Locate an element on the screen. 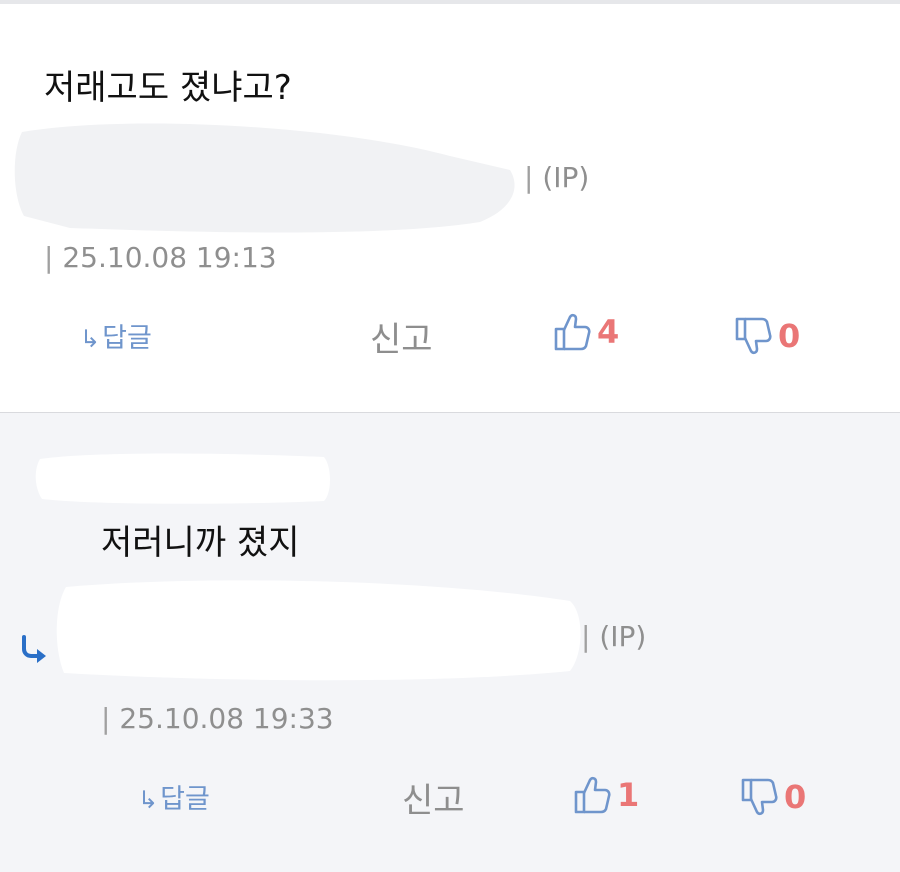 The width and height of the screenshot is (900, 872). like-count: 4 is located at coordinates (608, 332).